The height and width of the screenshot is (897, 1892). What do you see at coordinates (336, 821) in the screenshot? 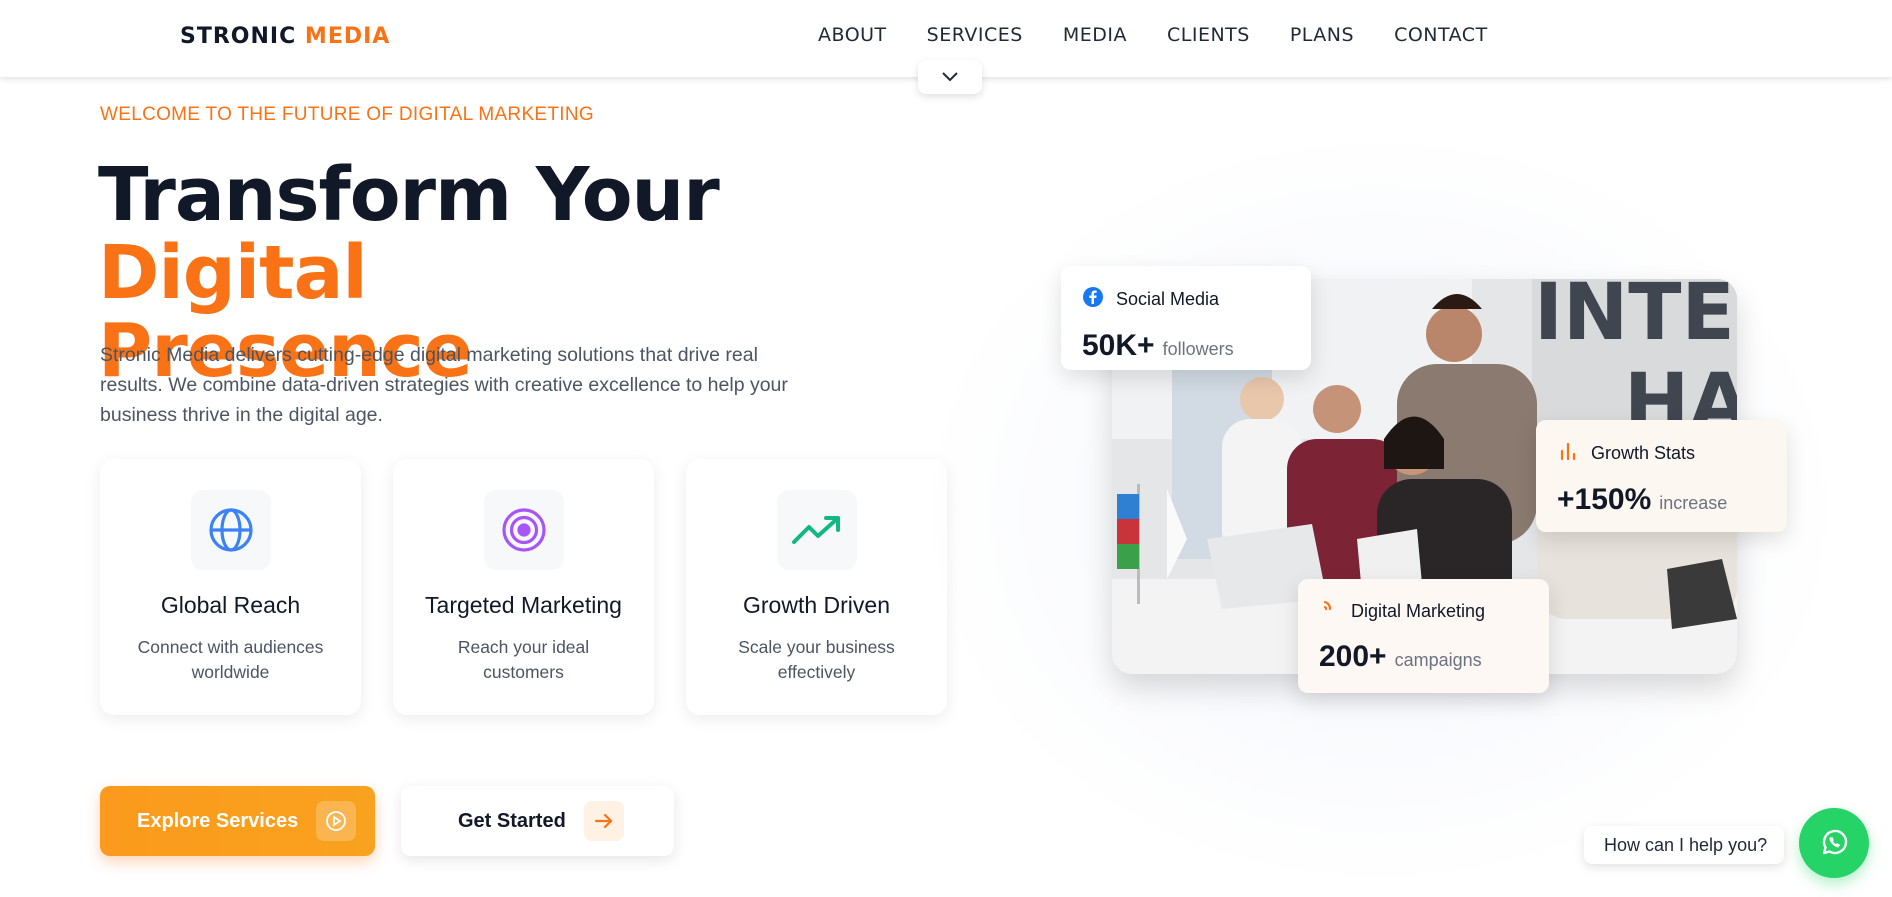
I see `play-circle-icon` at bounding box center [336, 821].